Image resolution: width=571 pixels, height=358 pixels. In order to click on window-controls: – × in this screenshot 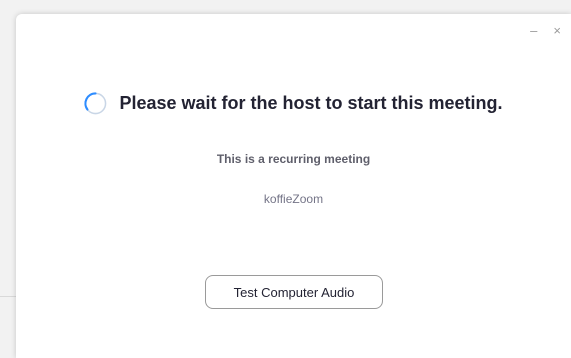, I will do `click(545, 31)`.